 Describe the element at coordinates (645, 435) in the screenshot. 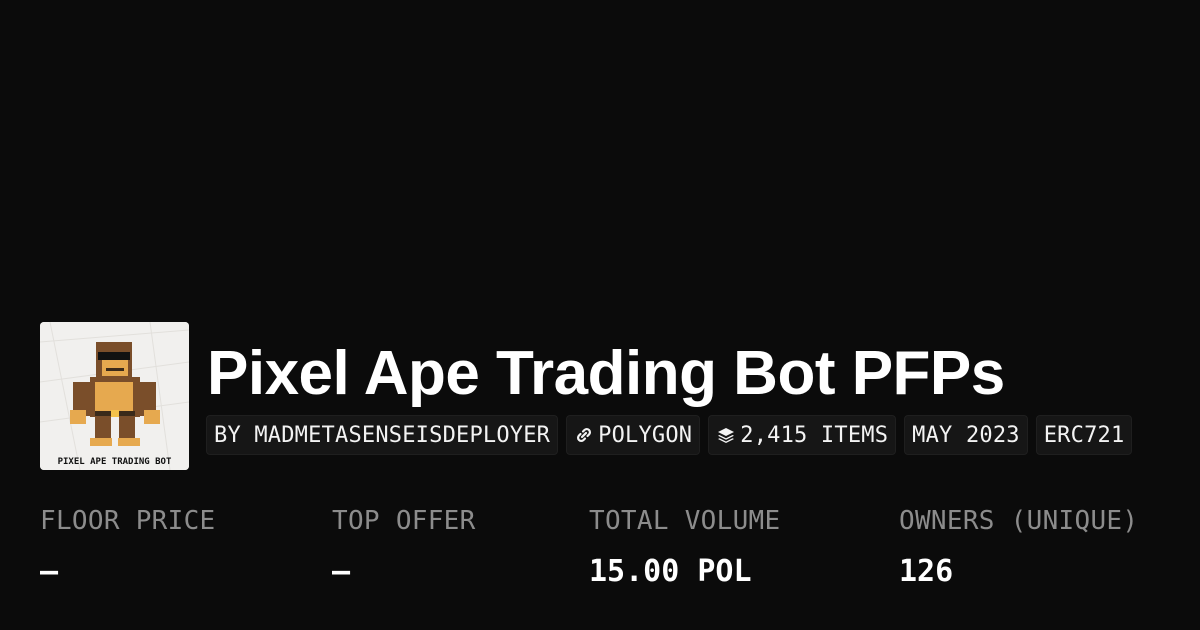

I see `chain-label: POLYGON` at that location.